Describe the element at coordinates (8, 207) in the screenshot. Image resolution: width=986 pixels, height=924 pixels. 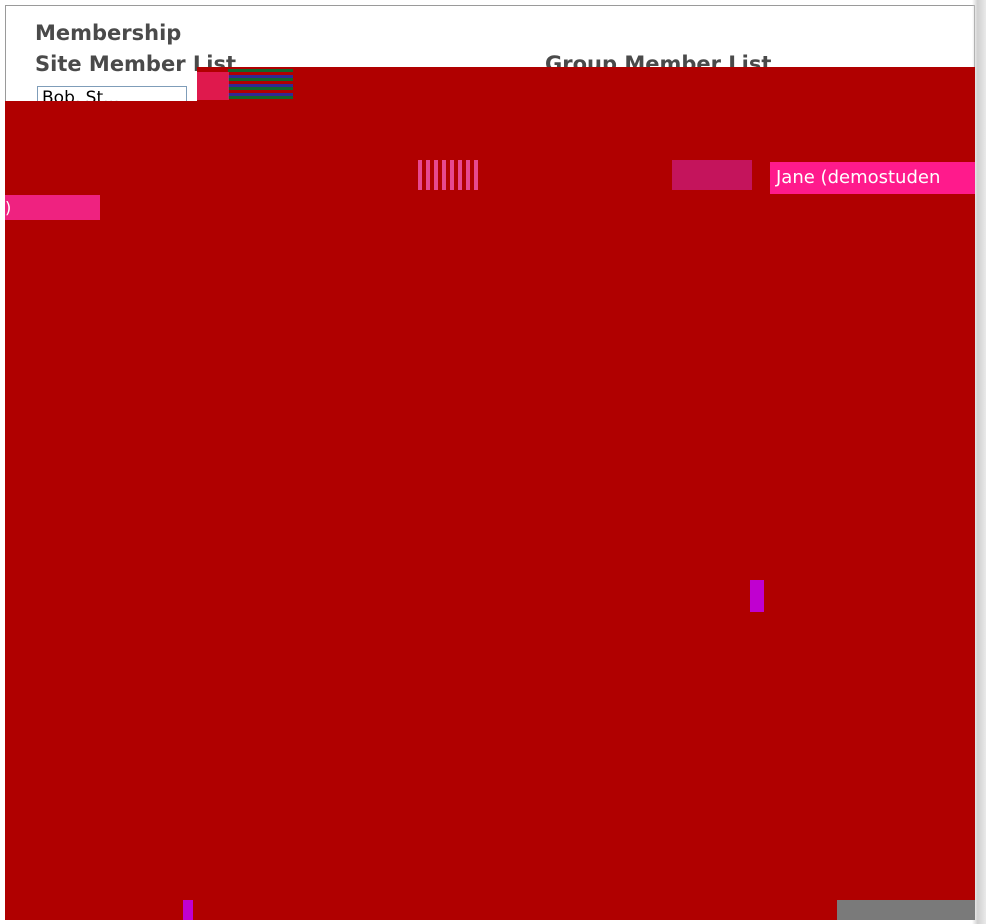
I see `group-member-item-trailing: )` at that location.